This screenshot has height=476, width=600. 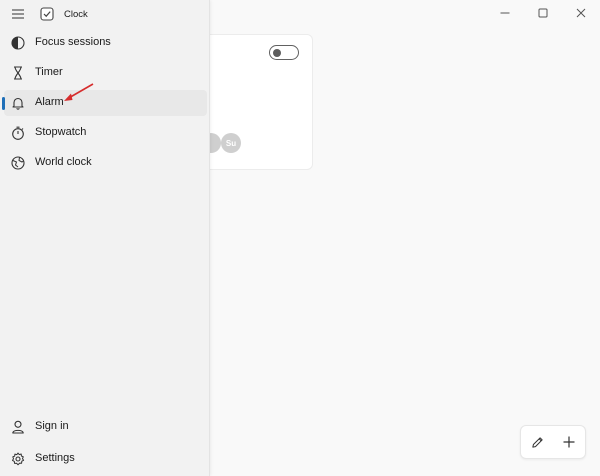 What do you see at coordinates (105, 73) in the screenshot?
I see `nav-item-timer: Timer` at bounding box center [105, 73].